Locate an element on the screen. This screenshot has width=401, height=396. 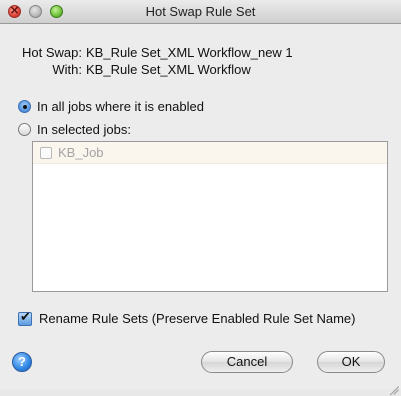
job-label: KB_Job is located at coordinates (81, 152).